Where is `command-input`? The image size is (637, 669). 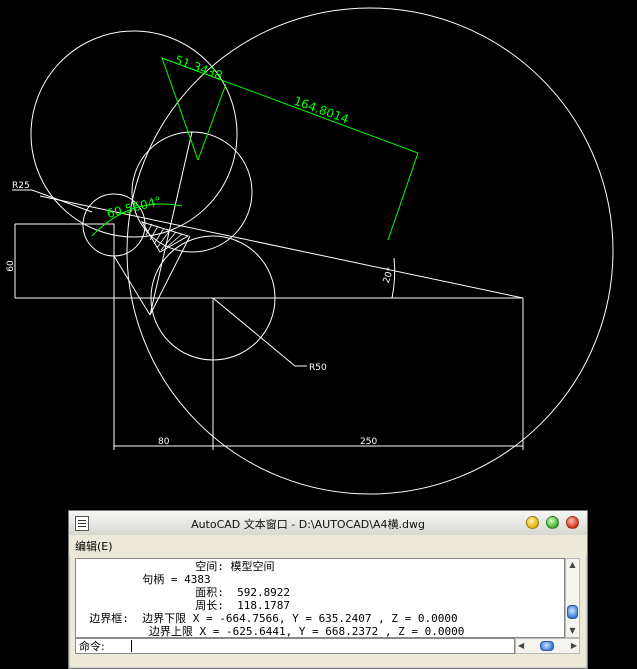 command-input is located at coordinates (315, 646).